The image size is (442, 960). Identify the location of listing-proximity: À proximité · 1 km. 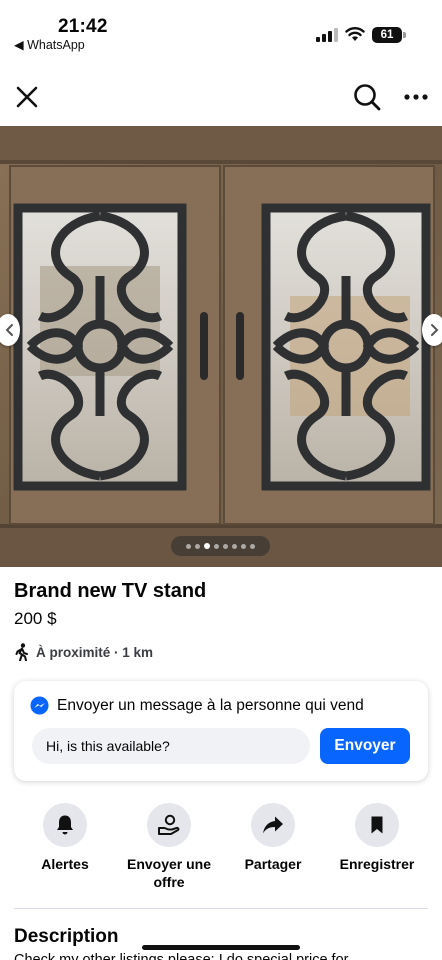
(83, 652).